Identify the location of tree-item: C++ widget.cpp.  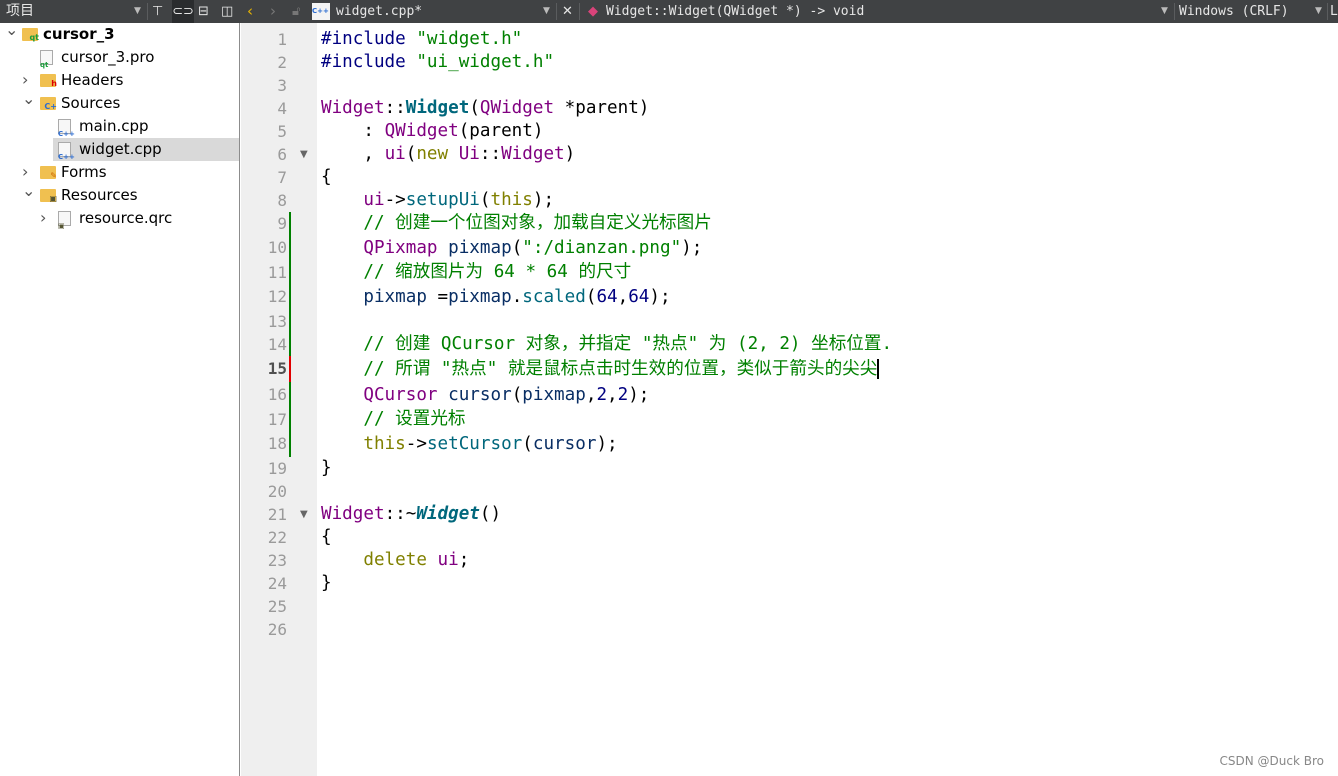
(146, 149).